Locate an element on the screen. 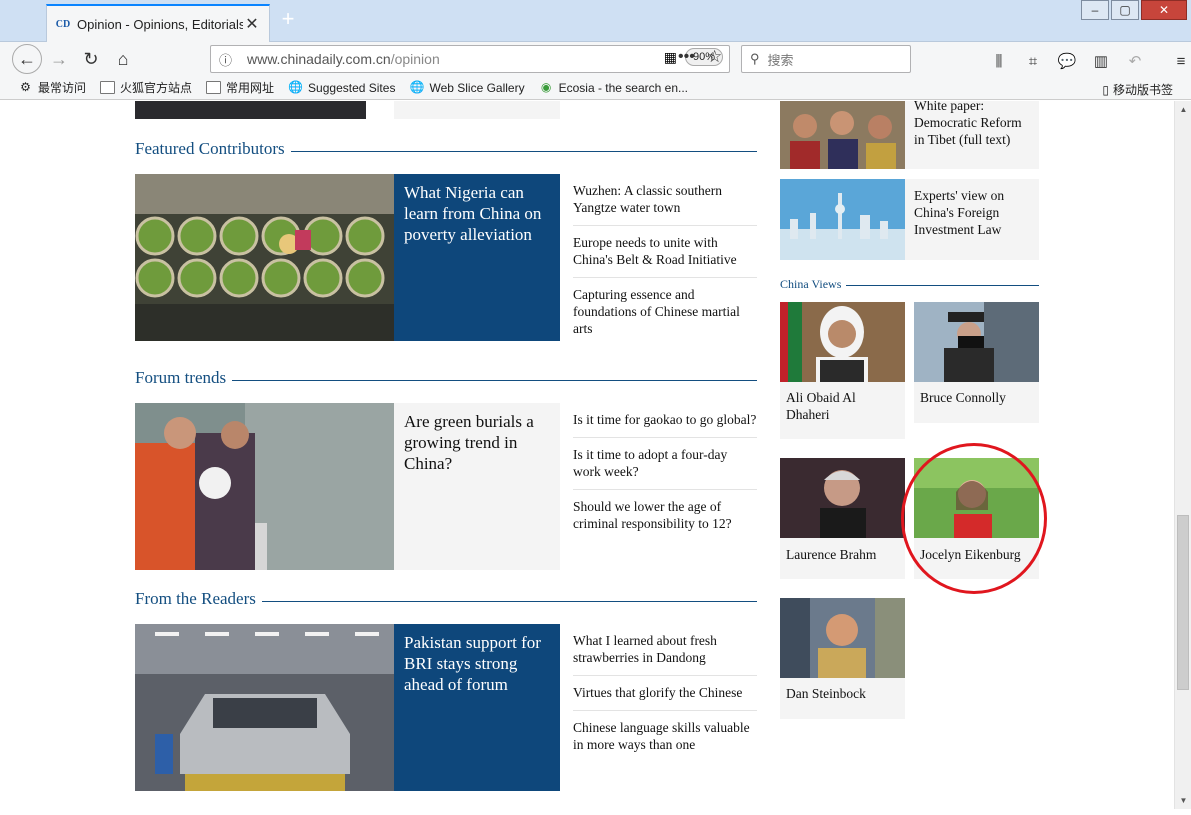  reload-button: ↻ is located at coordinates (91, 59).